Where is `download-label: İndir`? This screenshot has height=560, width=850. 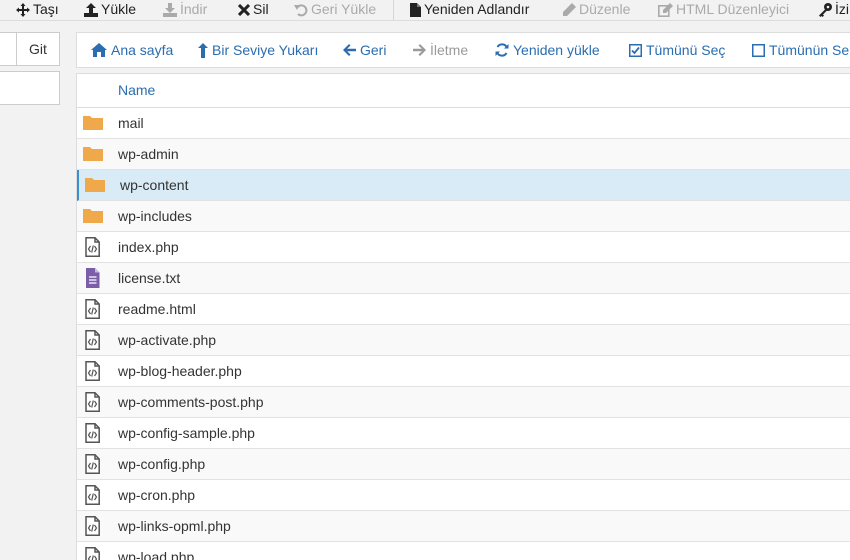 download-label: İndir is located at coordinates (194, 9).